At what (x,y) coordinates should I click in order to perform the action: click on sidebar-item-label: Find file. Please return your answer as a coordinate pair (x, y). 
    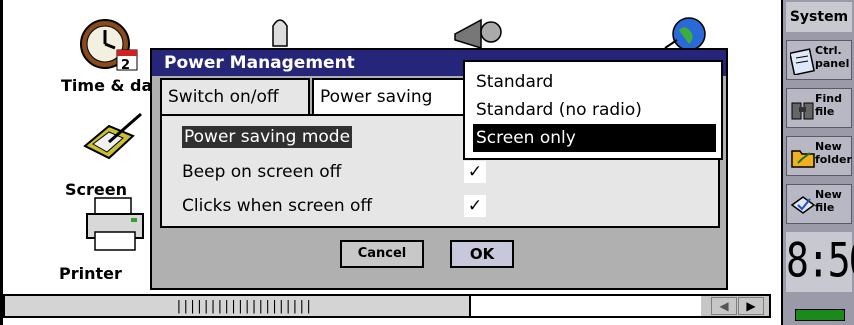
    Looking at the image, I should click on (833, 105).